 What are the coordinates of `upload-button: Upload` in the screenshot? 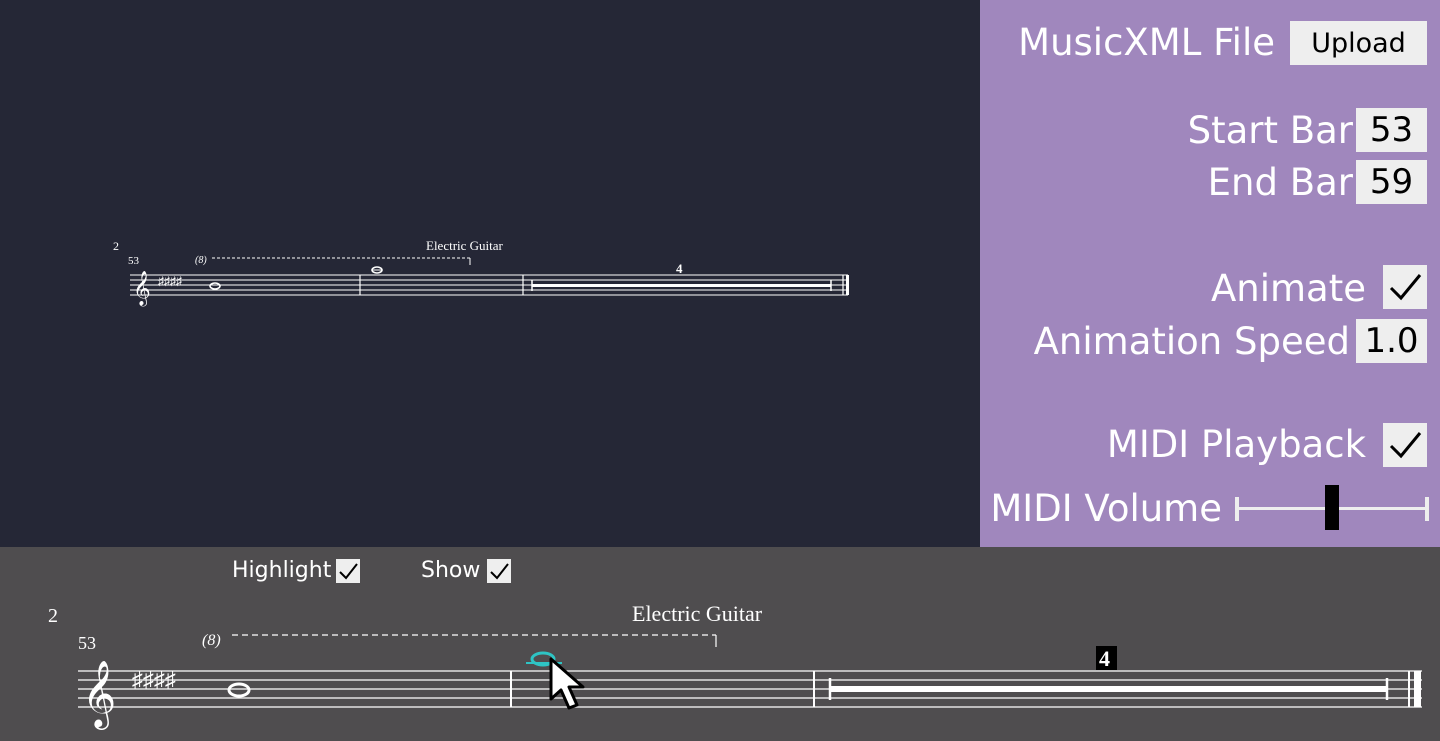 It's located at (1358, 43).